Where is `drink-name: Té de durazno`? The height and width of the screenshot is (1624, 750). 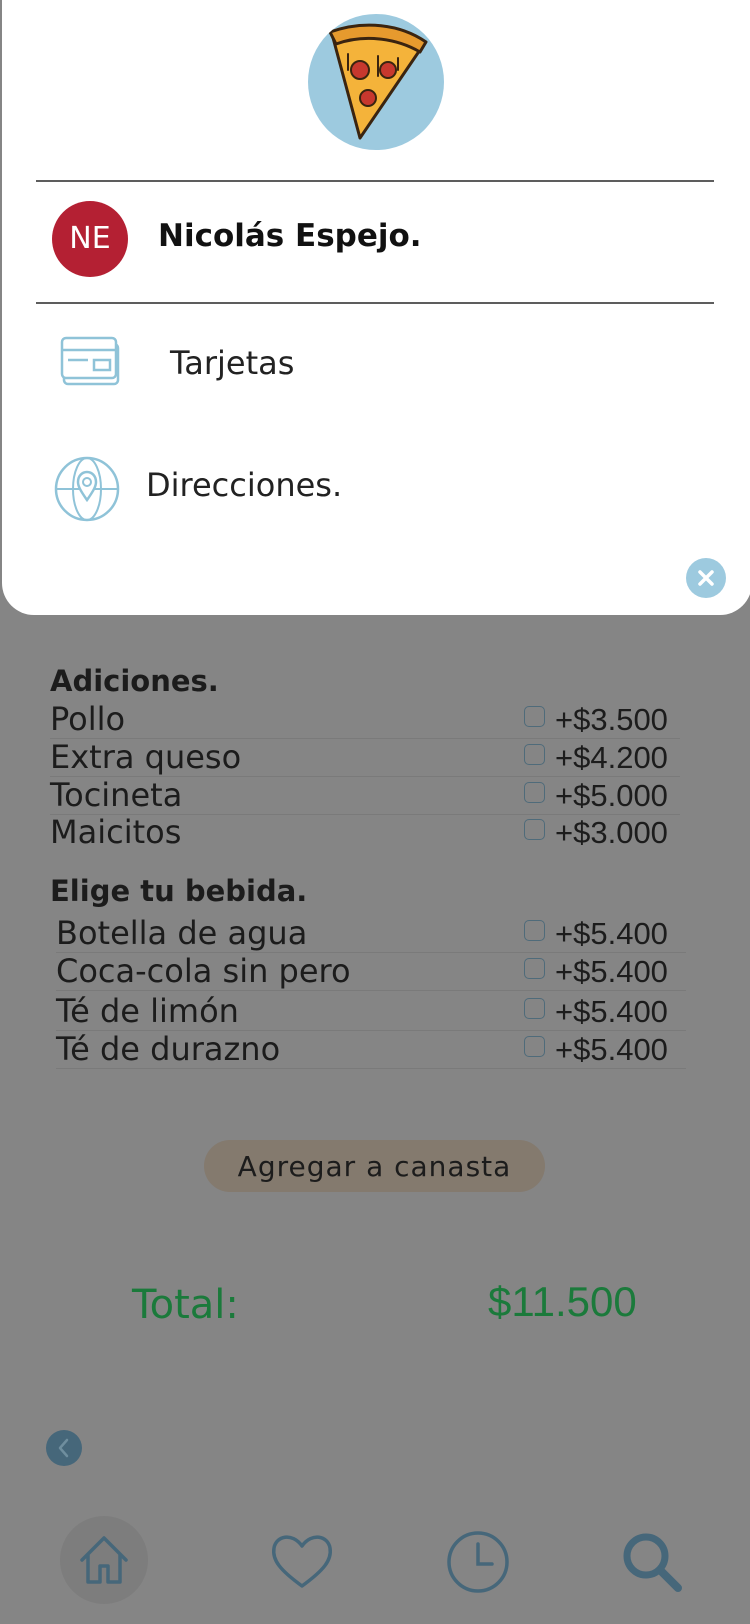
drink-name: Té de durazno is located at coordinates (168, 1049).